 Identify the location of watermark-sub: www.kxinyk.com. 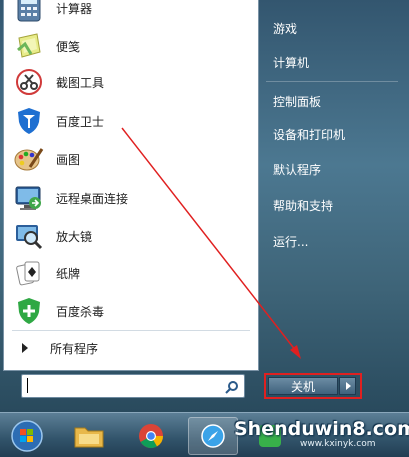
(338, 444).